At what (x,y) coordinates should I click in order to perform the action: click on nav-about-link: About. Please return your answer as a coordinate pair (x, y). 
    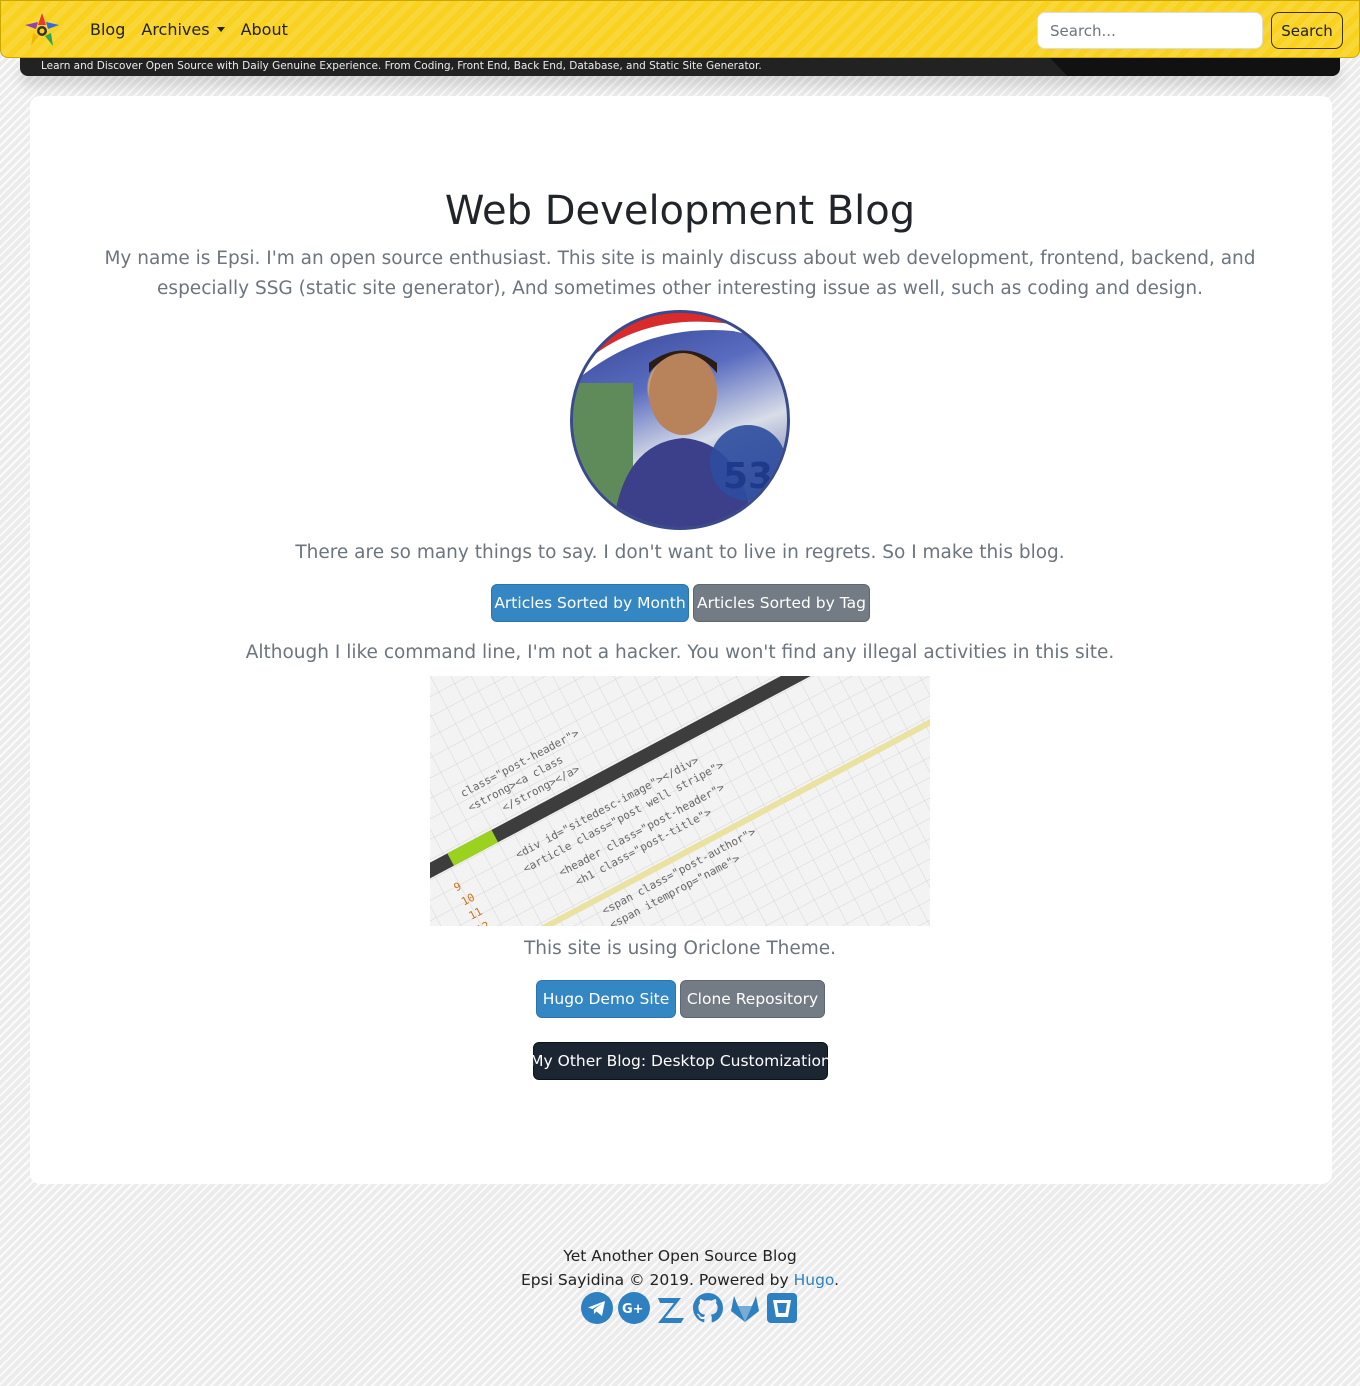
    Looking at the image, I should click on (264, 29).